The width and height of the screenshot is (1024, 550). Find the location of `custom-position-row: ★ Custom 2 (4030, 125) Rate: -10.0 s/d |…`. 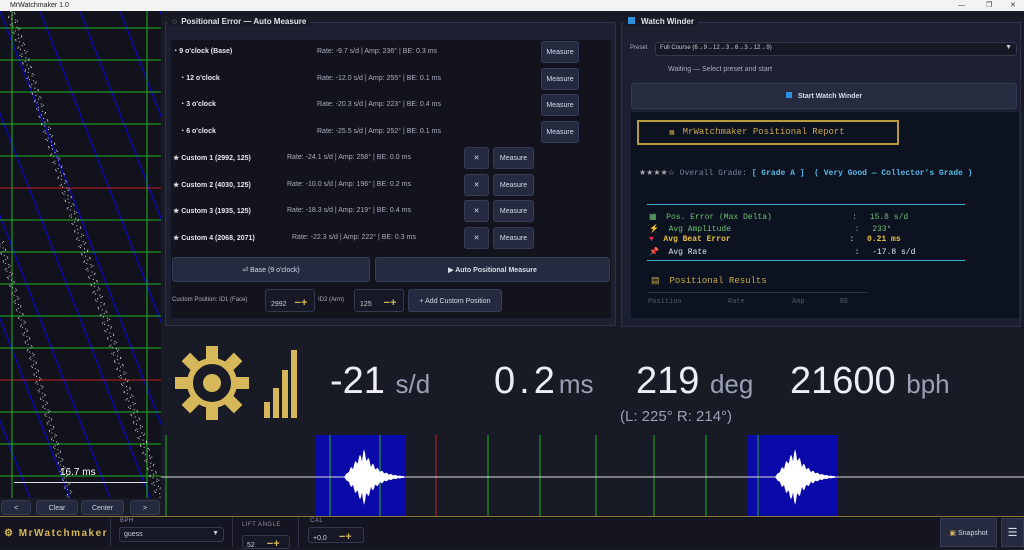

custom-position-row: ★ Custom 2 (4030, 125) Rate: -10.0 s/d |… is located at coordinates (392, 185).